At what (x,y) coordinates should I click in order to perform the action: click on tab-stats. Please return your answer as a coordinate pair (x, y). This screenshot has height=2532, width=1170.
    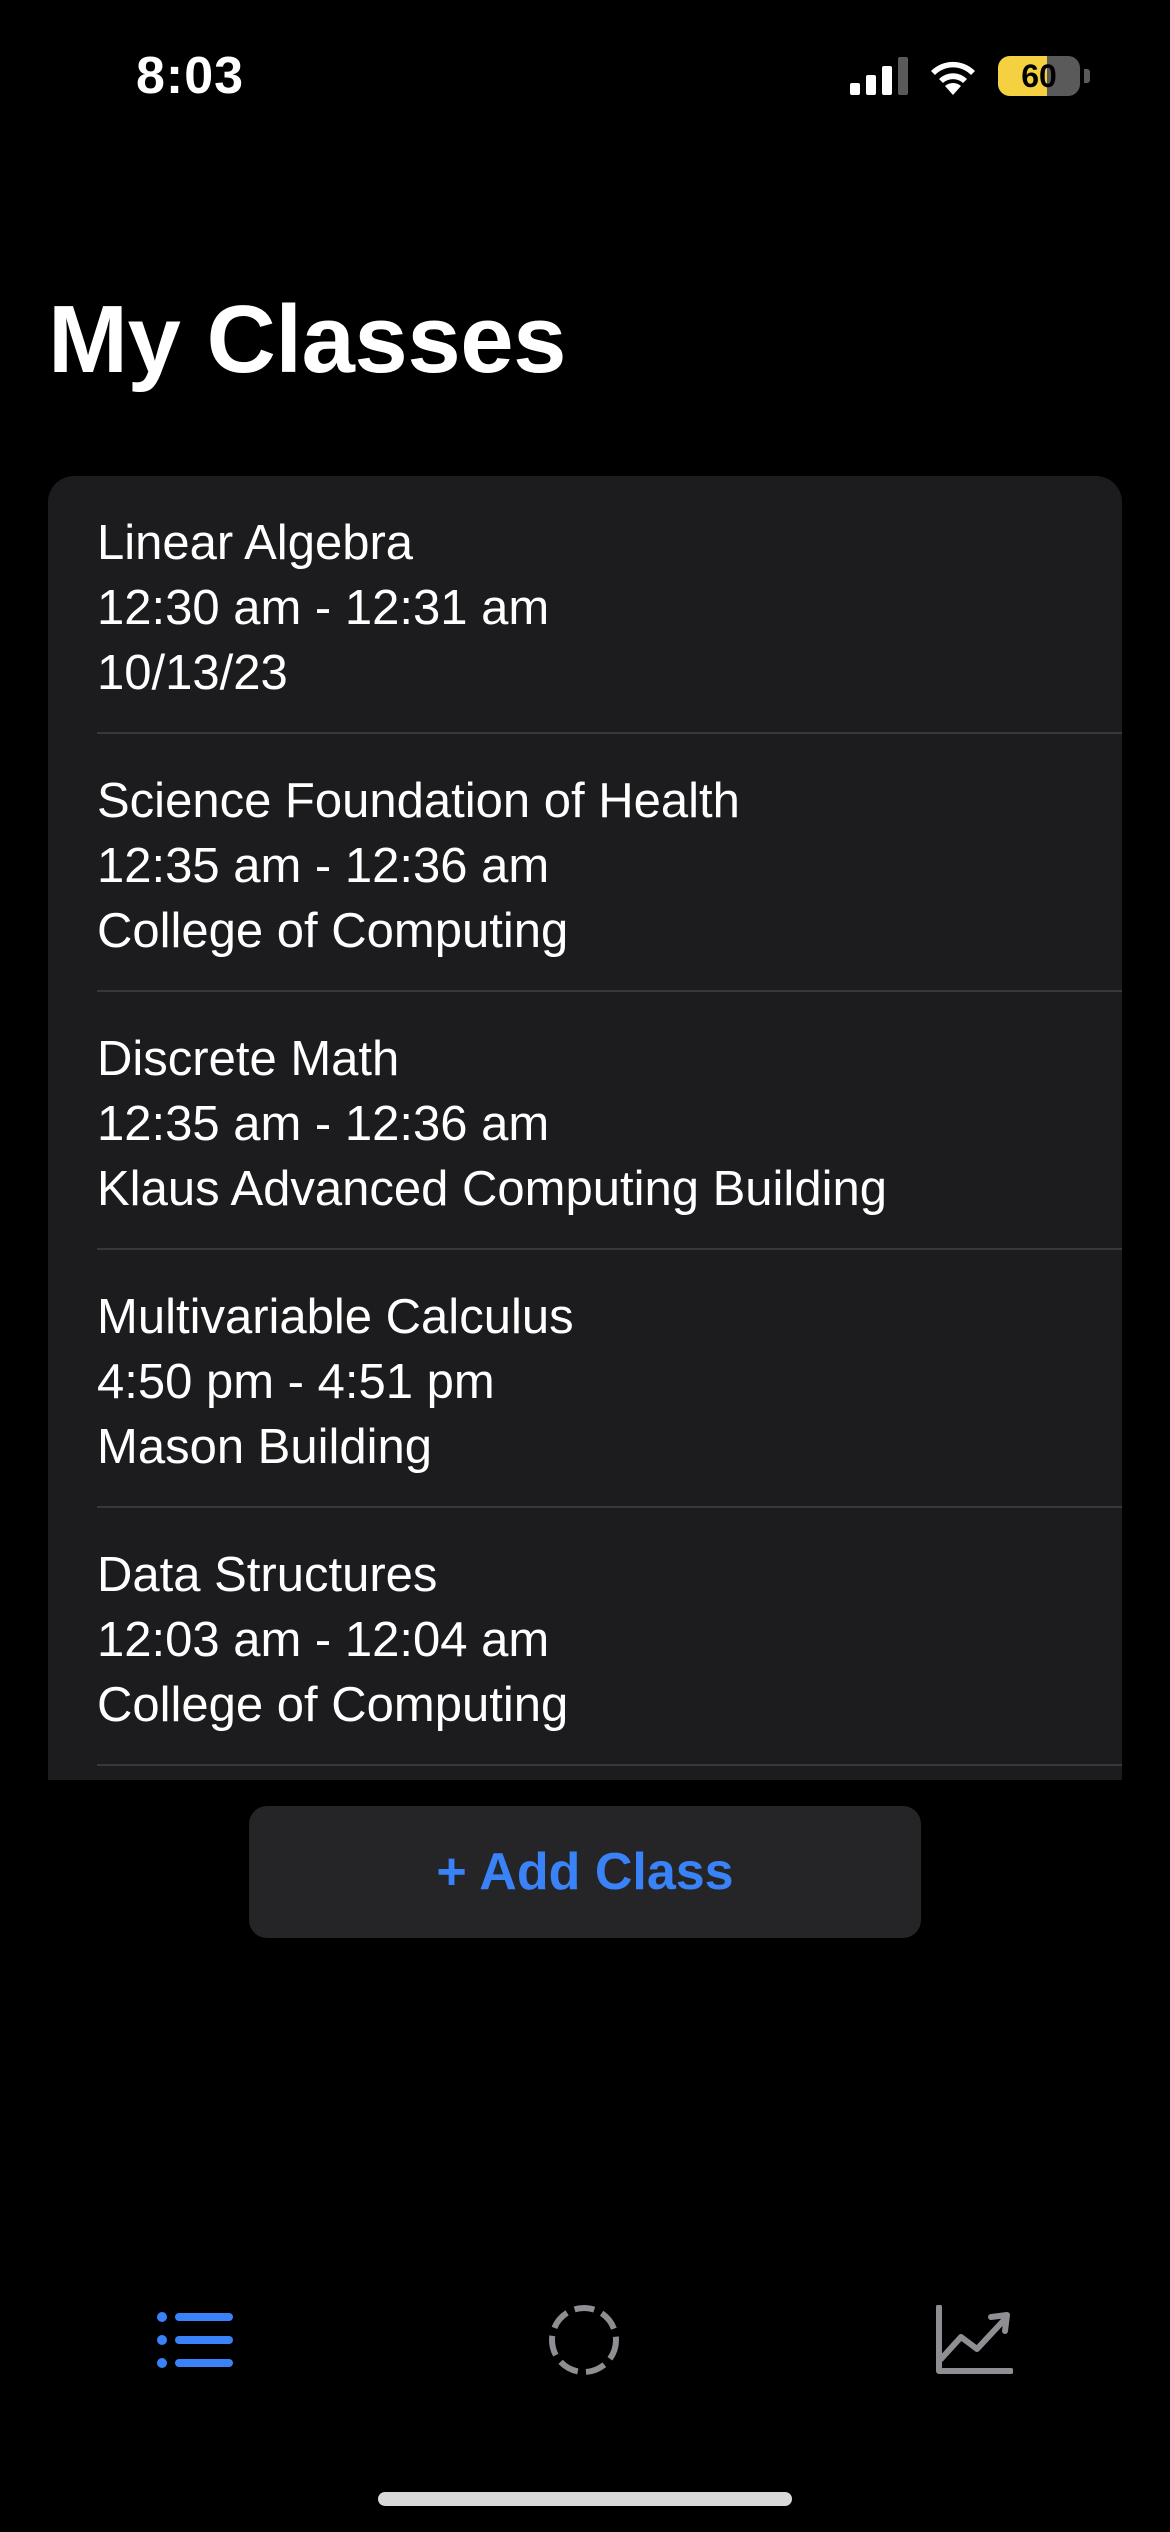
    Looking at the image, I should click on (974, 2340).